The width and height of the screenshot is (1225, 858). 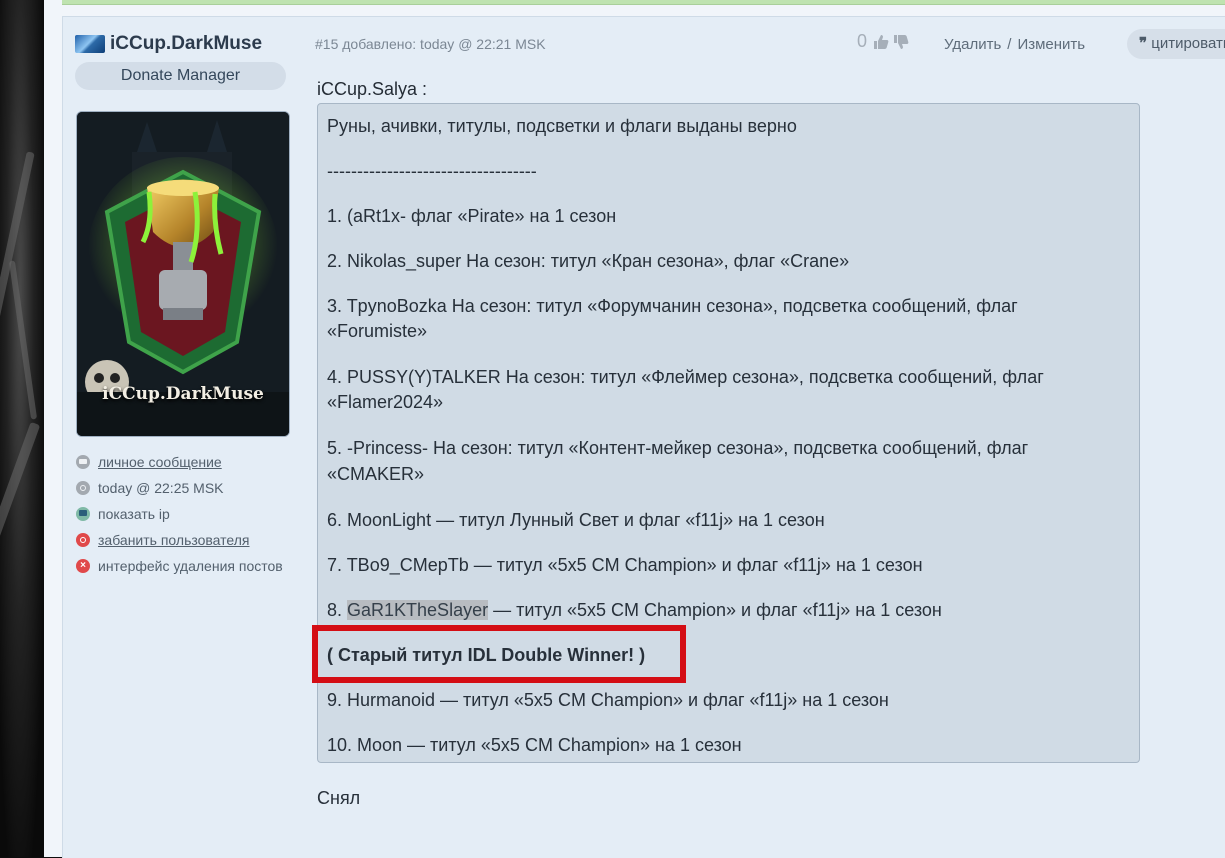 What do you see at coordinates (499, 654) in the screenshot?
I see `red-highlight-frame` at bounding box center [499, 654].